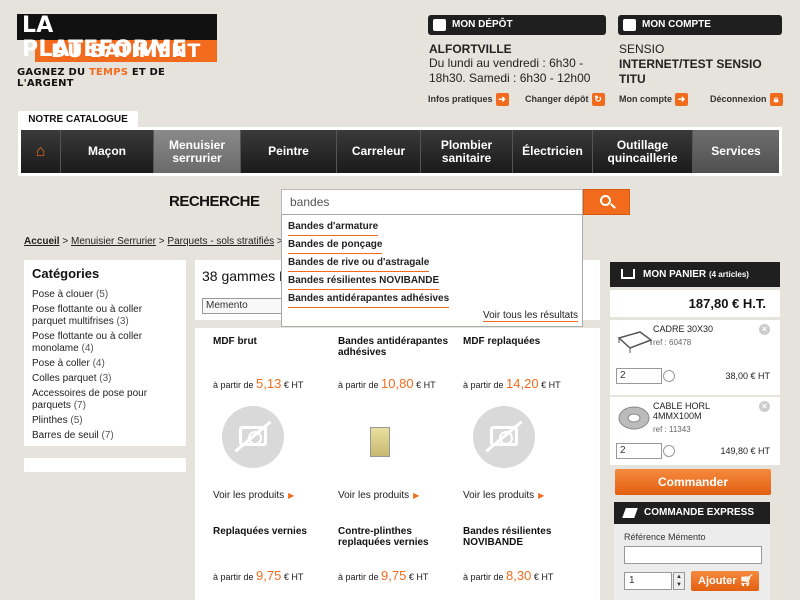  Describe the element at coordinates (606, 202) in the screenshot. I see `search-button` at that location.